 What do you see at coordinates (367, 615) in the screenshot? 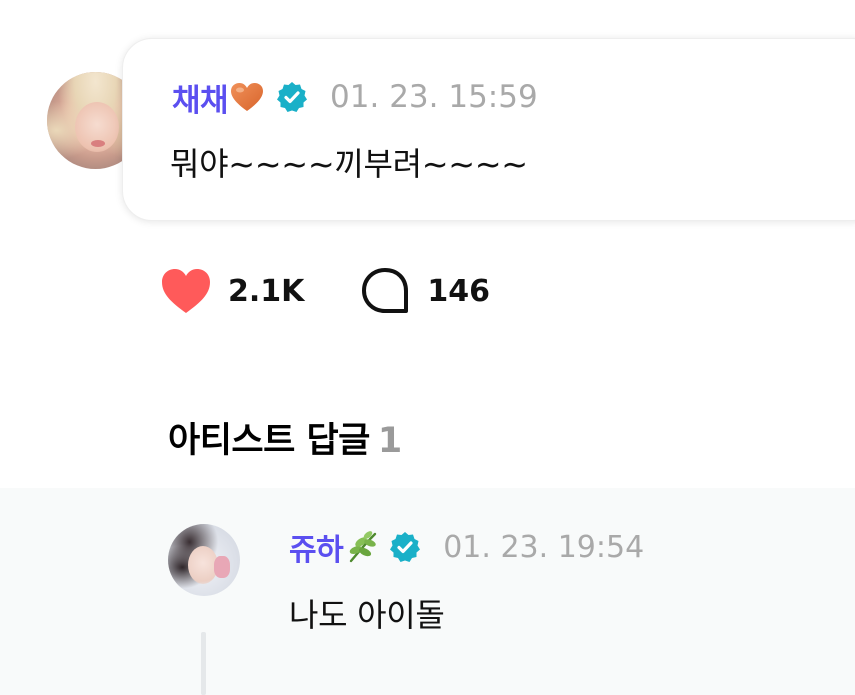
I see `reply-text: 나도 아이돌` at bounding box center [367, 615].